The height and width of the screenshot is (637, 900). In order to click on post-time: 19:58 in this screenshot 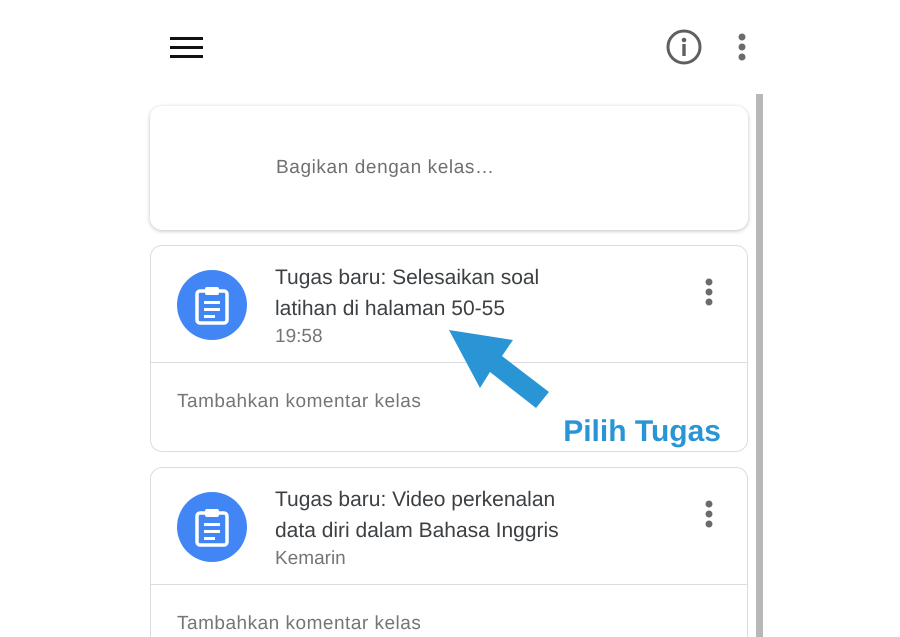, I will do `click(299, 337)`.